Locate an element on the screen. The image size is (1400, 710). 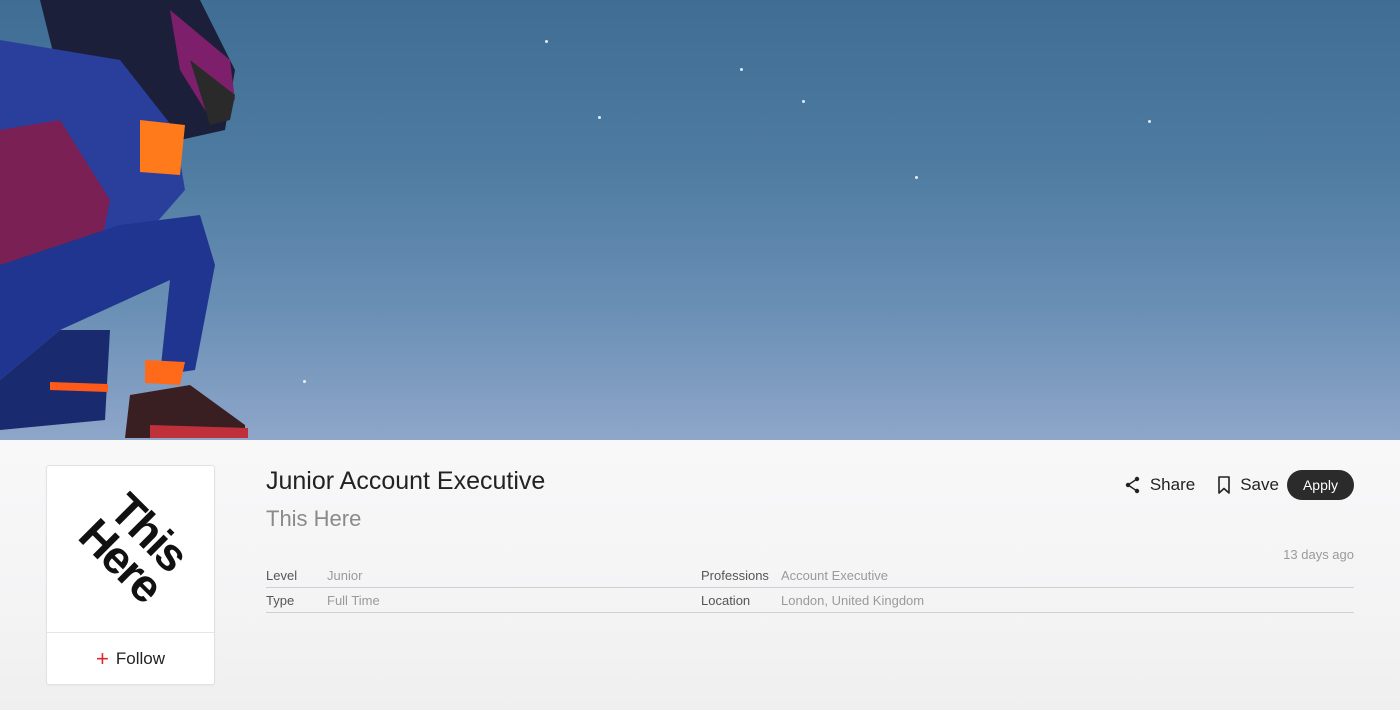
save-button: Save is located at coordinates (1248, 485).